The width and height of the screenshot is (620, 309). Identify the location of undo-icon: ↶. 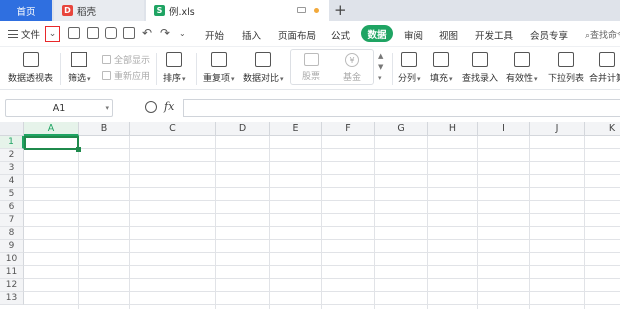
(147, 33).